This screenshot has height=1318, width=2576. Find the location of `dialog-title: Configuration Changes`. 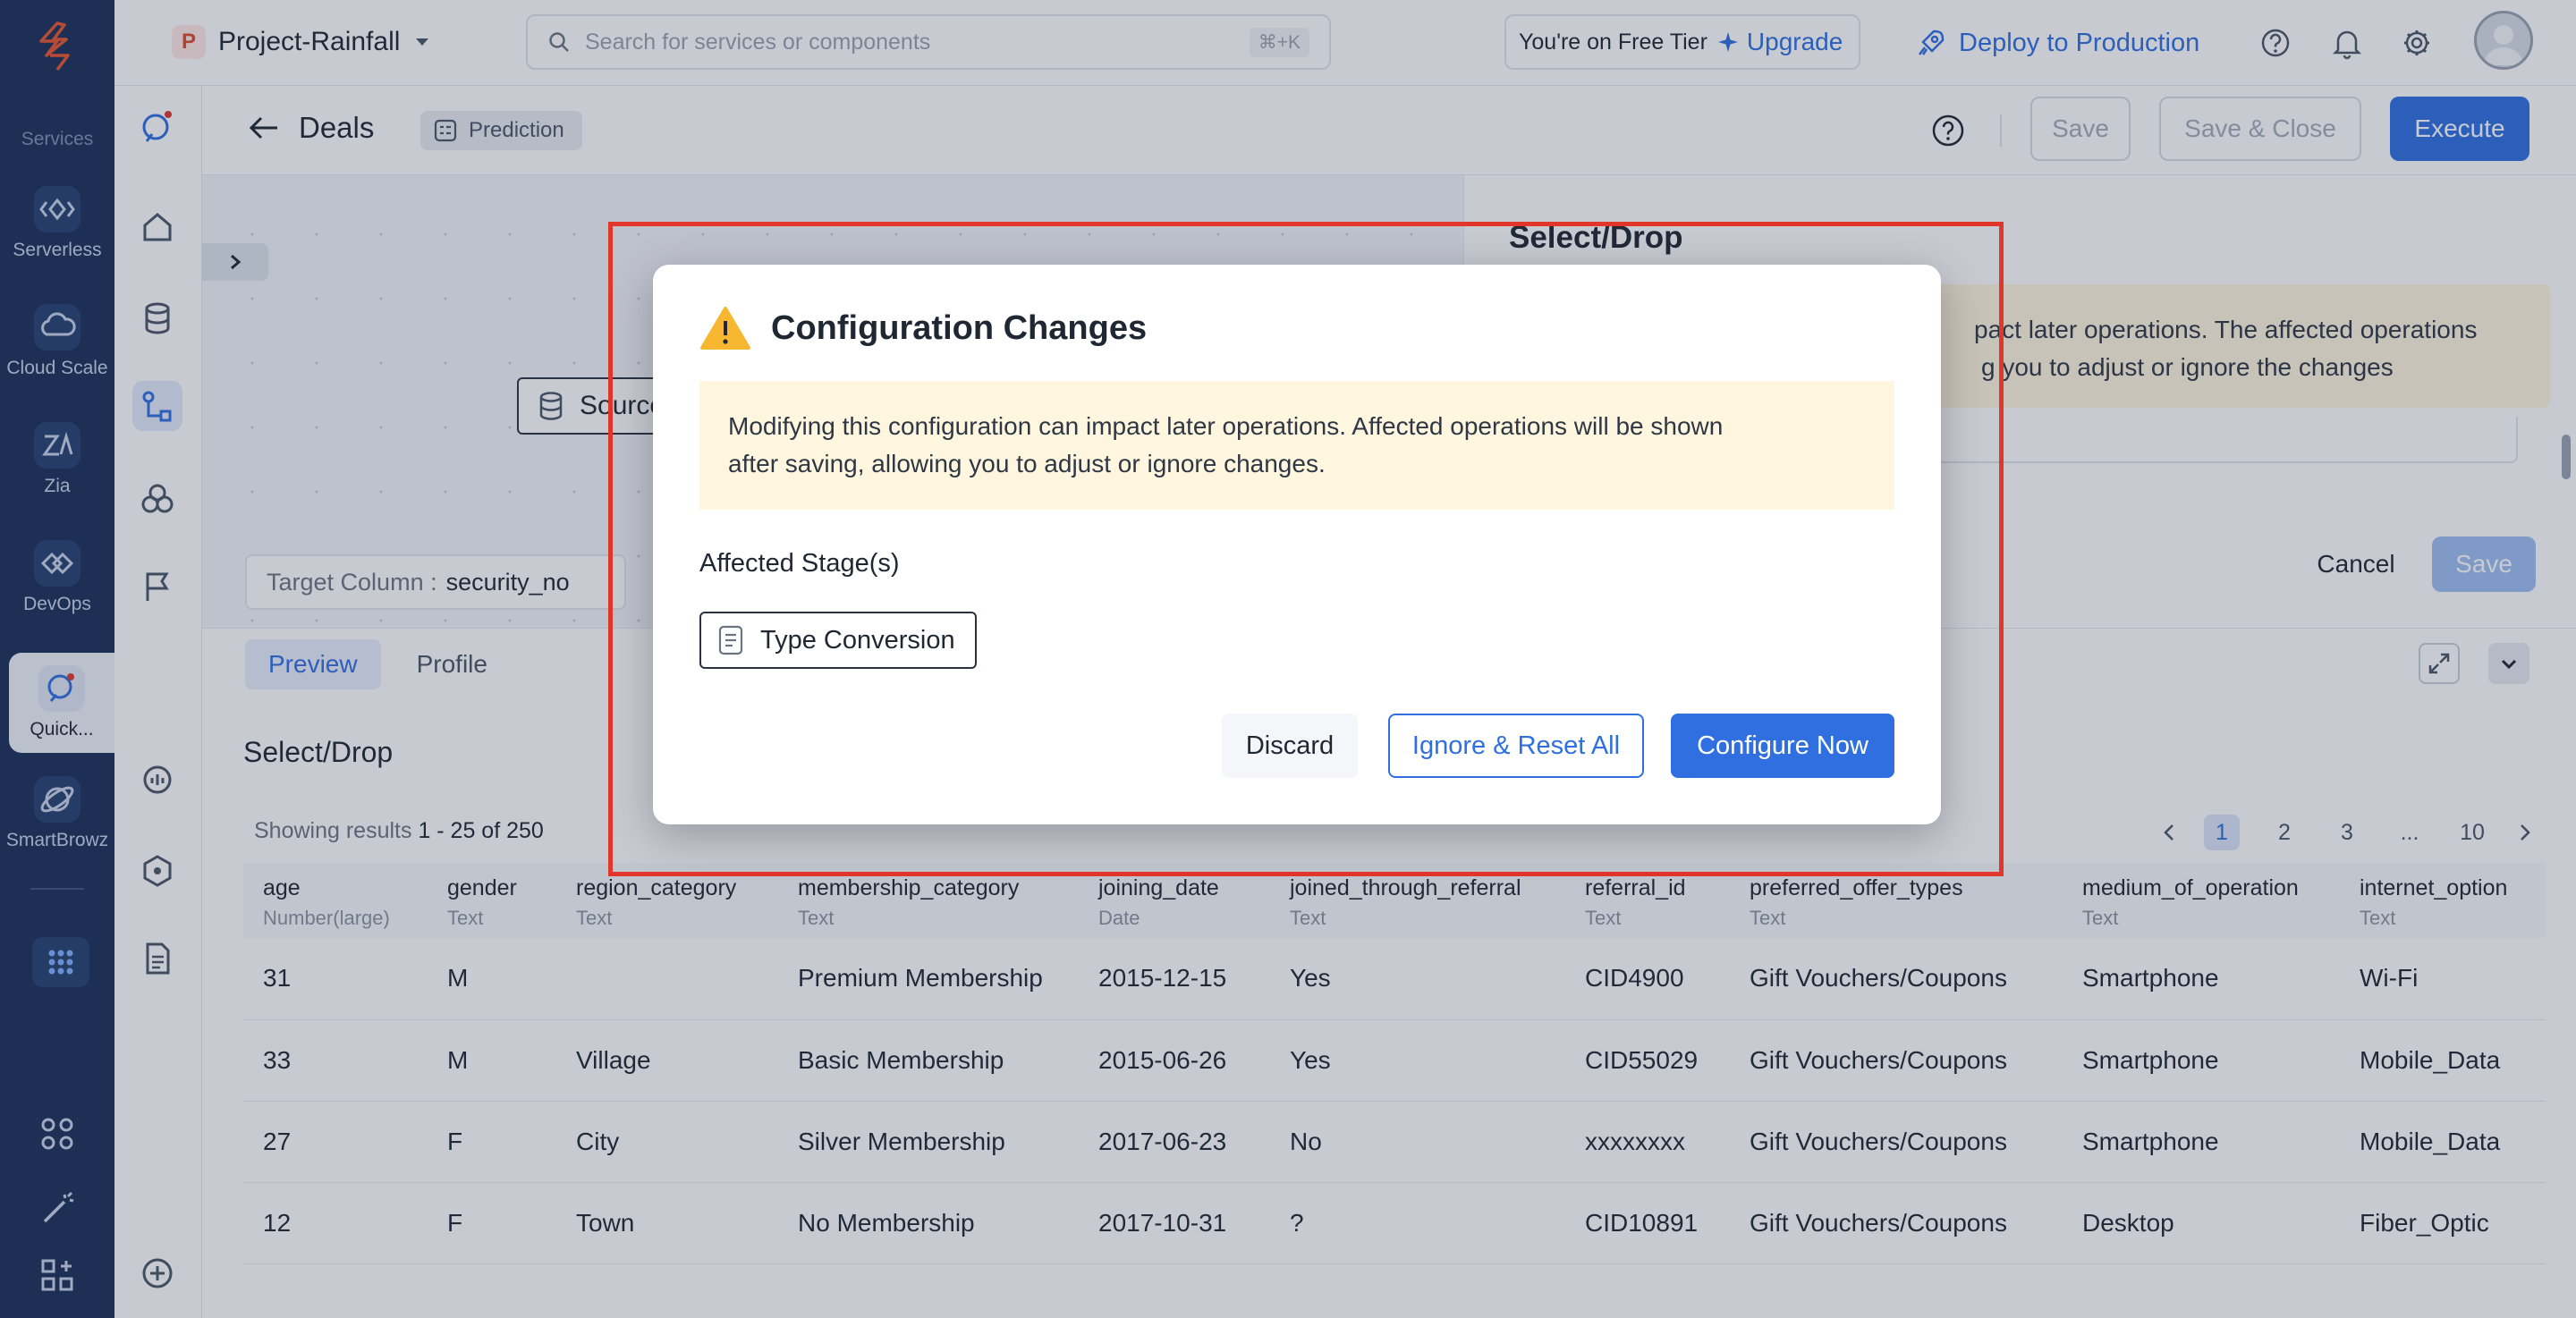

dialog-title: Configuration Changes is located at coordinates (959, 328).